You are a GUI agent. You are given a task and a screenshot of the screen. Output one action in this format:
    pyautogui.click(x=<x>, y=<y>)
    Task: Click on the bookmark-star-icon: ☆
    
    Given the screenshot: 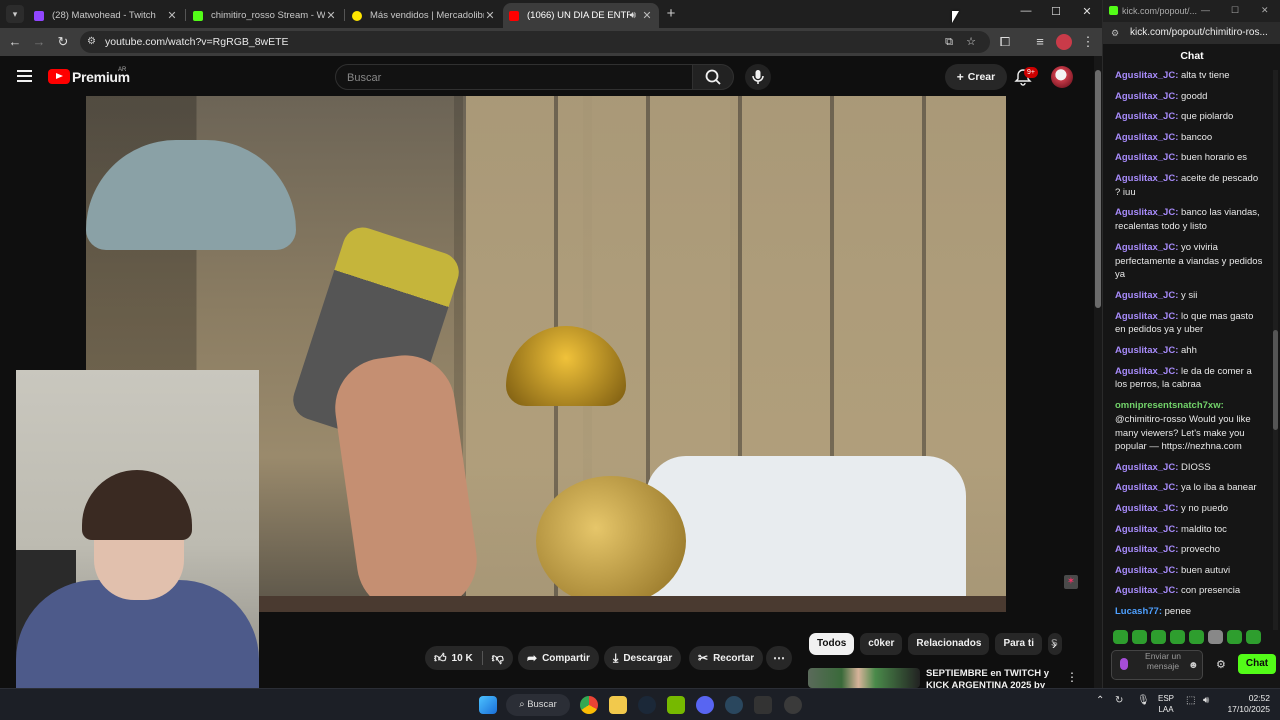 What is the action you would take?
    pyautogui.click(x=971, y=42)
    